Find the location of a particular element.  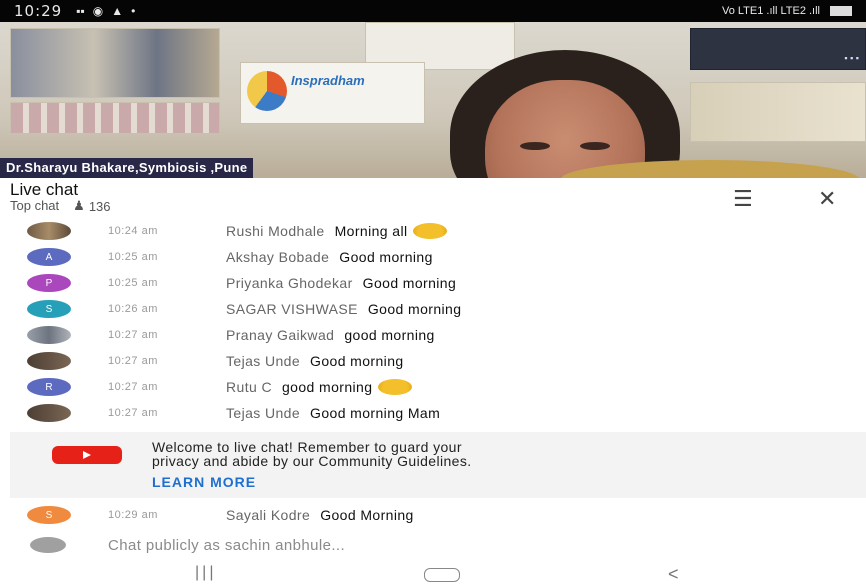

chat-input is located at coordinates (458, 545).